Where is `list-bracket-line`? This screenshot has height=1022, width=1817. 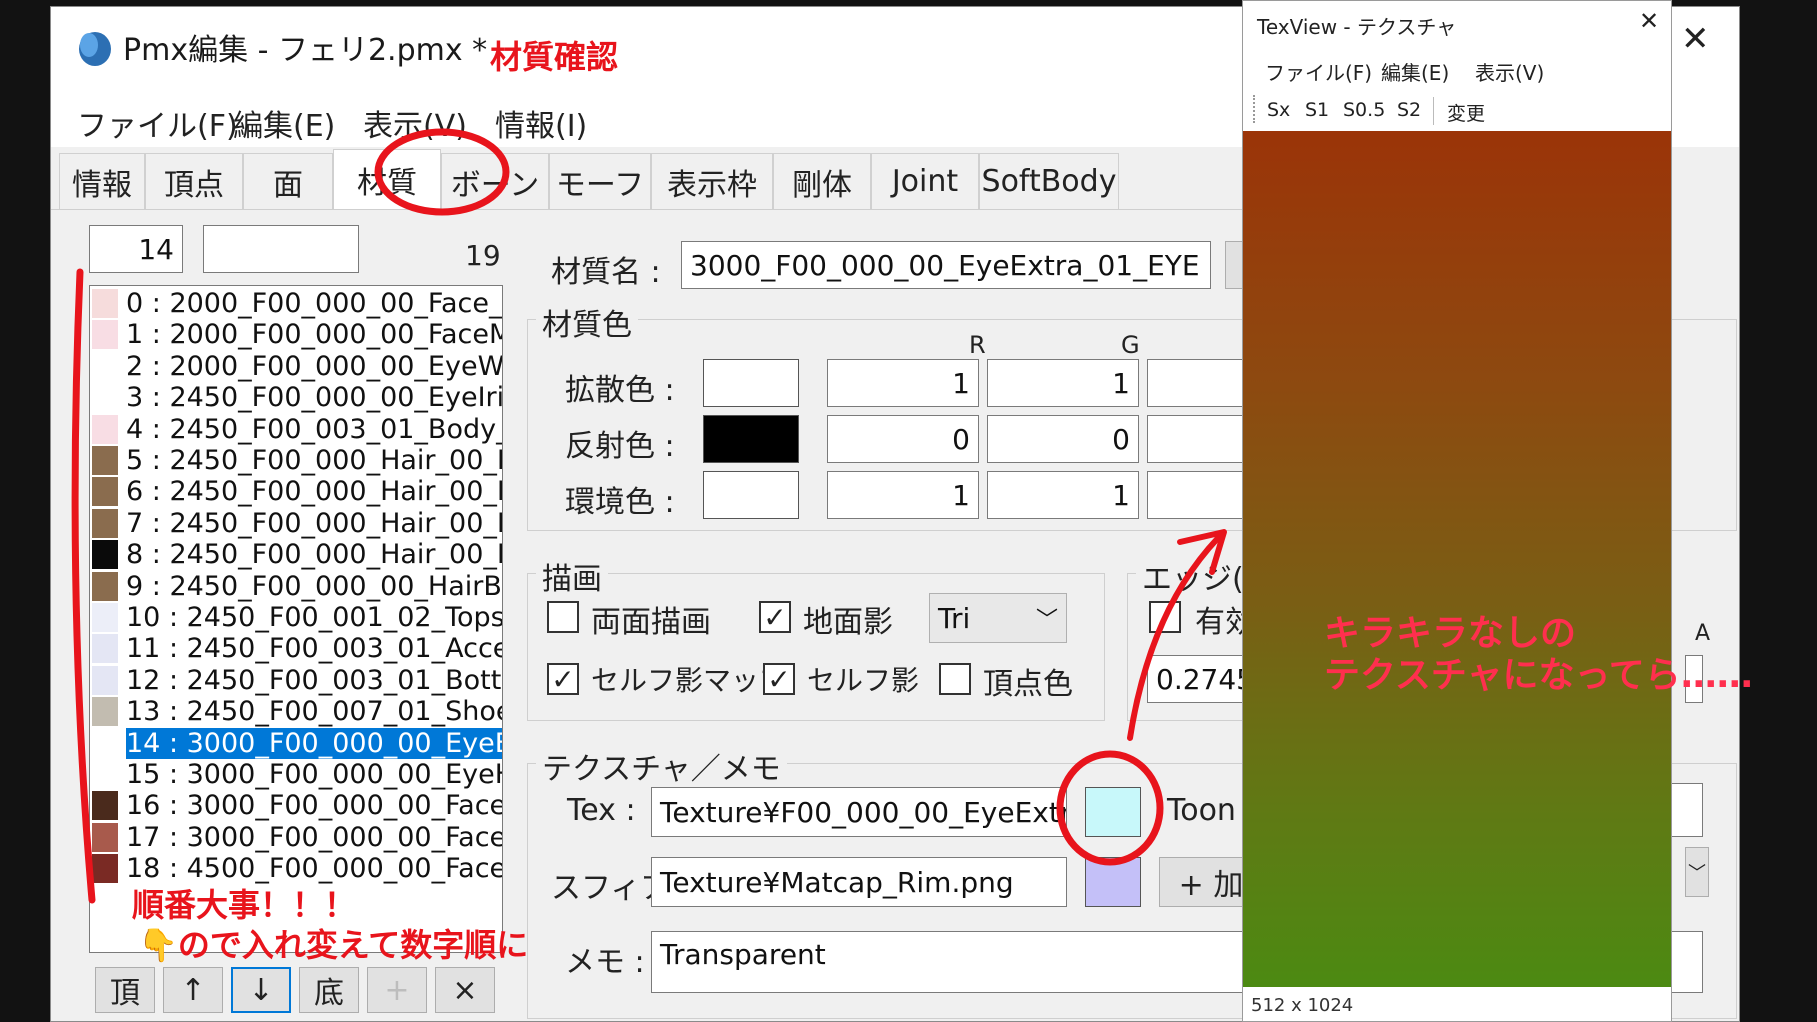 list-bracket-line is located at coordinates (83, 586).